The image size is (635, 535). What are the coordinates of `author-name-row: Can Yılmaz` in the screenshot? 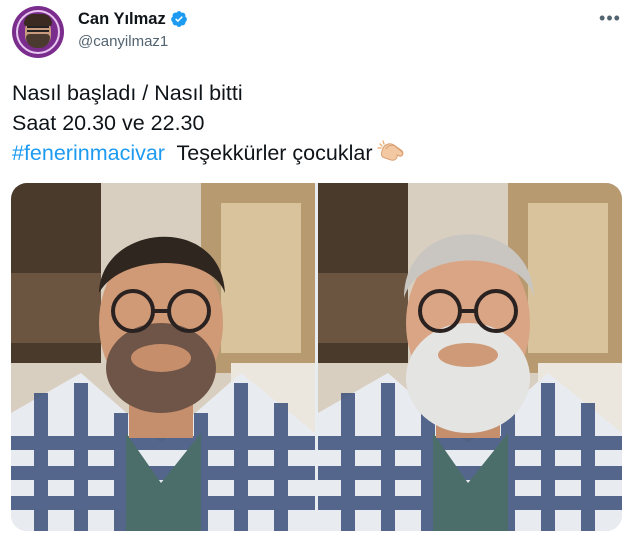 It's located at (133, 19).